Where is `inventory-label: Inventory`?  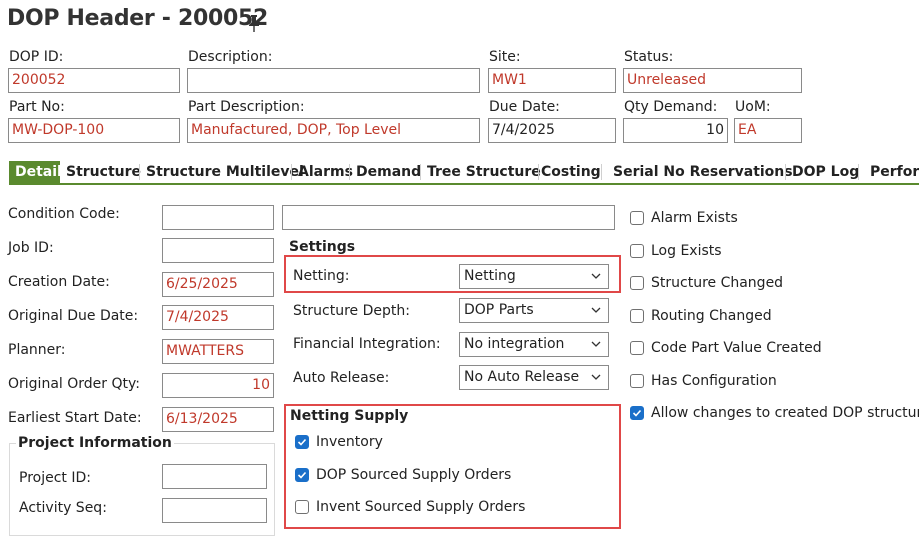
inventory-label: Inventory is located at coordinates (349, 442).